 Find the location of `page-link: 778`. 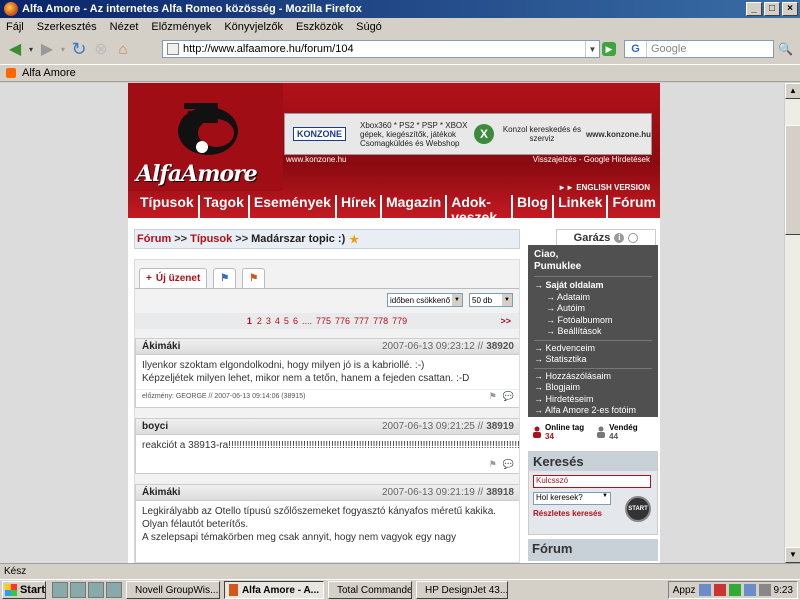

page-link: 778 is located at coordinates (380, 321).